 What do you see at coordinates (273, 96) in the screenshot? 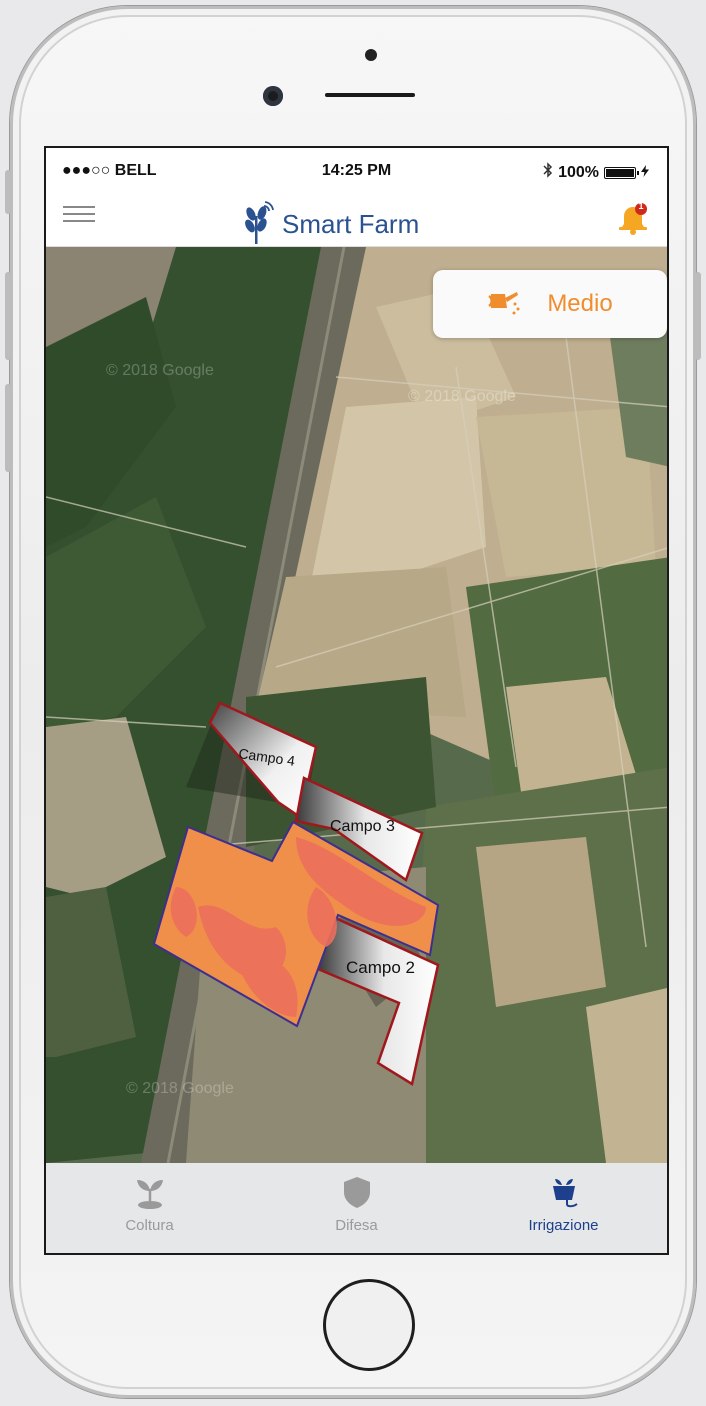
I see `front-camera` at bounding box center [273, 96].